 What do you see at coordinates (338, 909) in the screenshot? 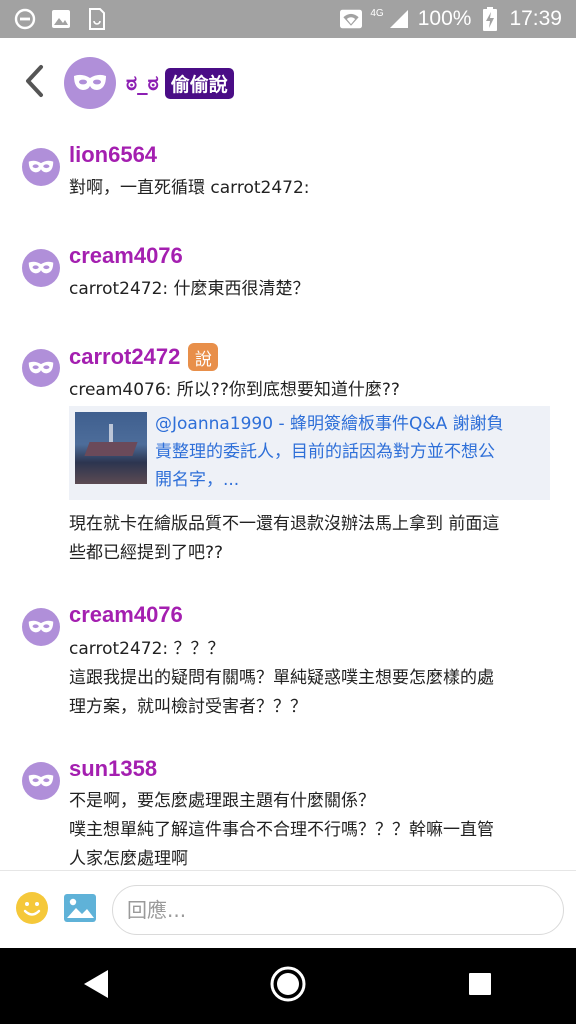
I see `reply-input` at bounding box center [338, 909].